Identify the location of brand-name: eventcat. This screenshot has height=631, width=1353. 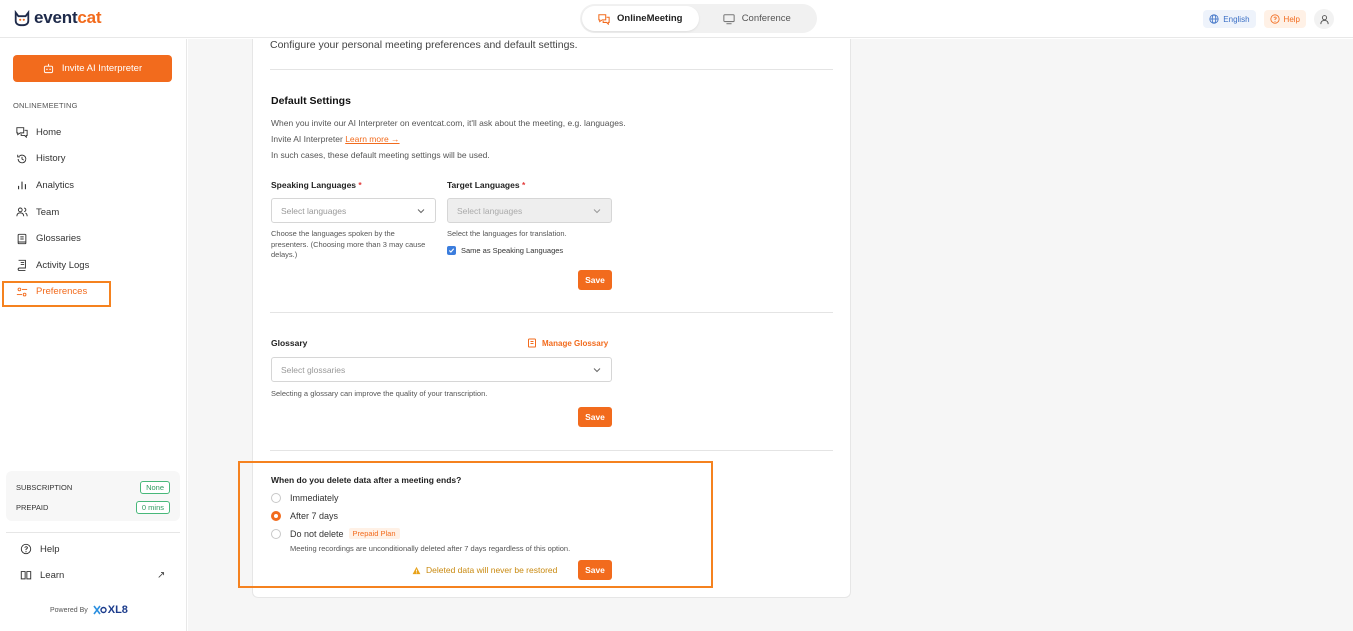
(68, 17).